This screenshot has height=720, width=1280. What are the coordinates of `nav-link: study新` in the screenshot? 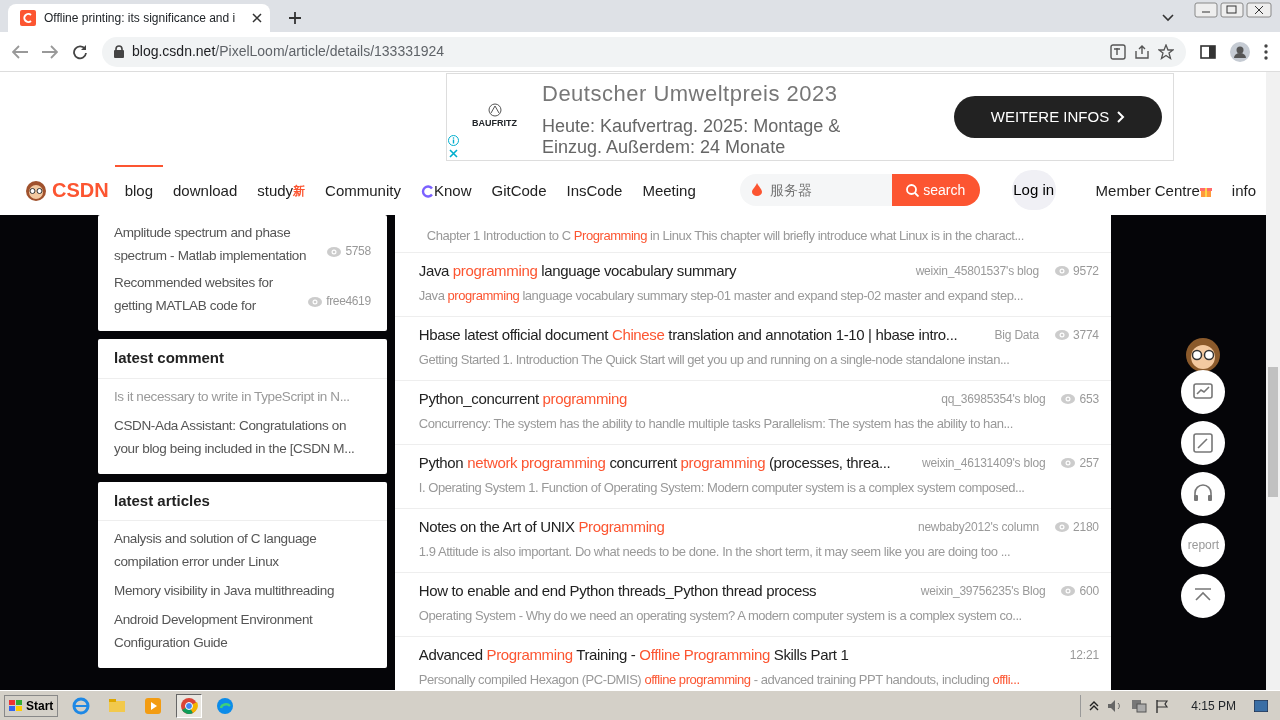 It's located at (281, 190).